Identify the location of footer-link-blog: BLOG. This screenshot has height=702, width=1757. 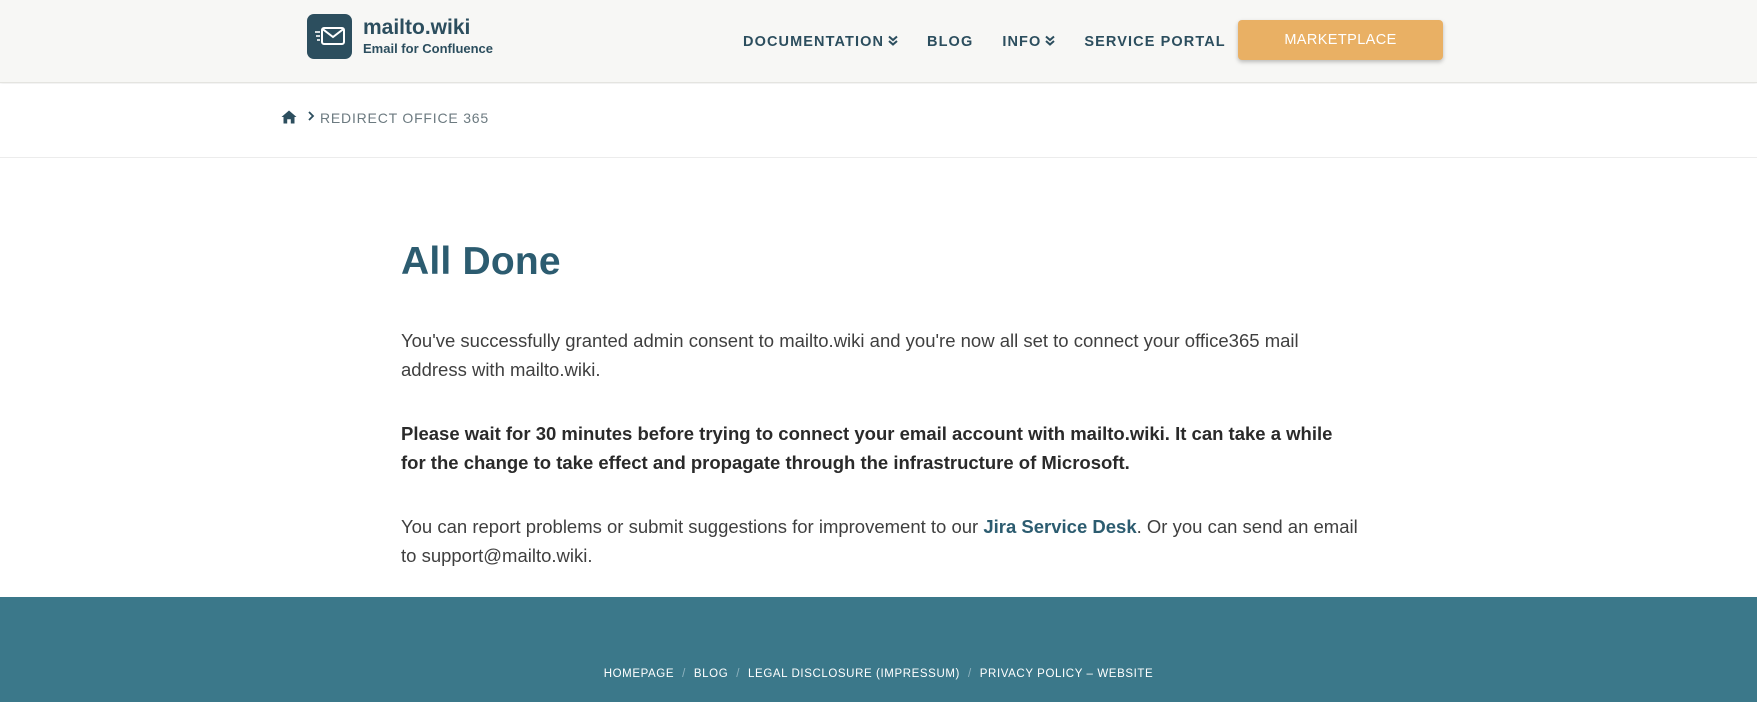
(711, 674).